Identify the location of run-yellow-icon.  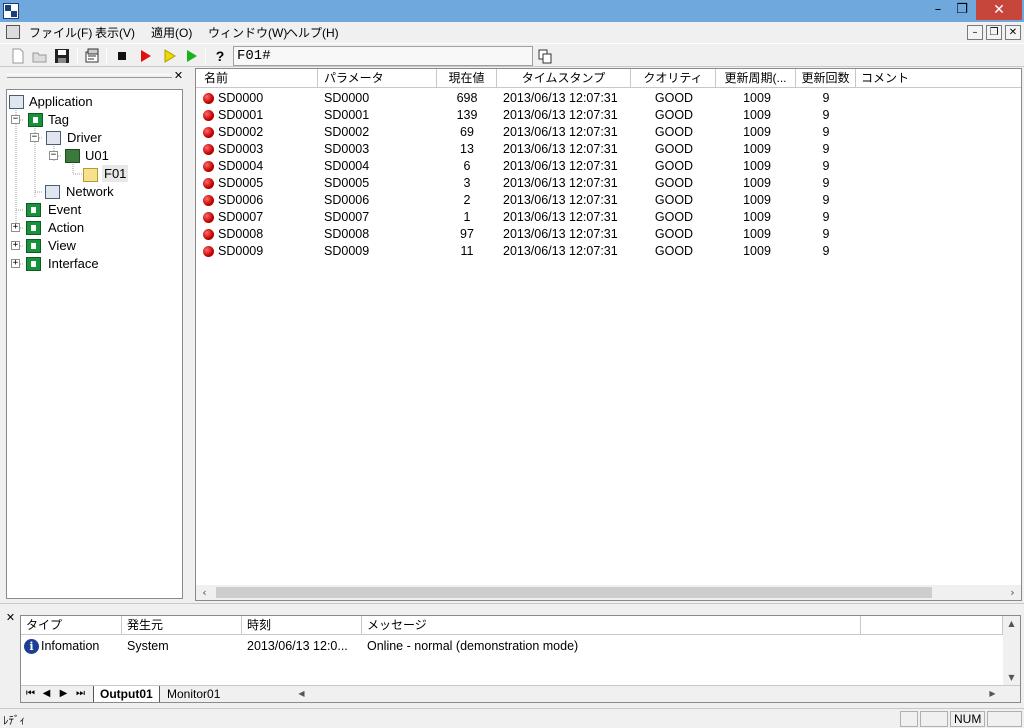
(169, 56).